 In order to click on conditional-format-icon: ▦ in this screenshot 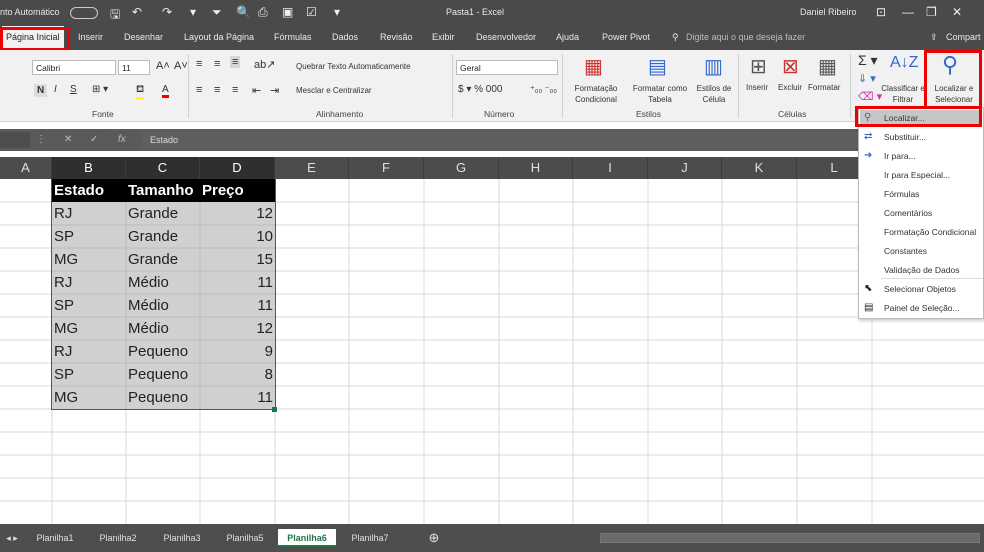, I will do `click(593, 66)`.